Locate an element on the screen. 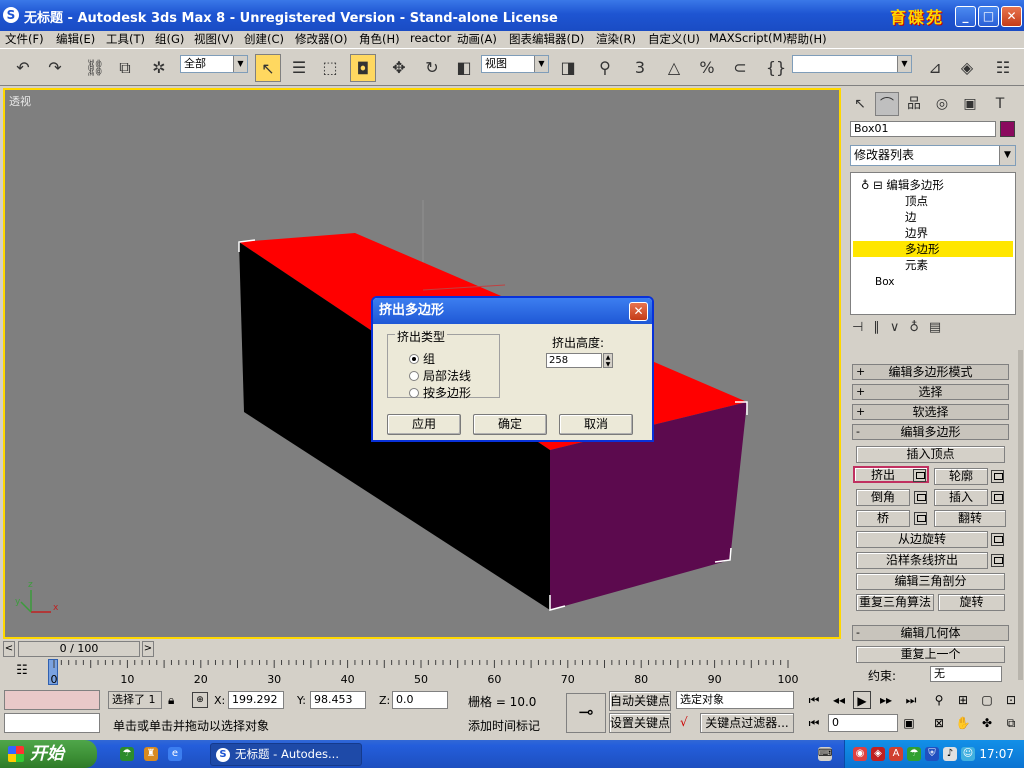 This screenshot has height=768, width=1024. menu-character: 角色(H) is located at coordinates (379, 39).